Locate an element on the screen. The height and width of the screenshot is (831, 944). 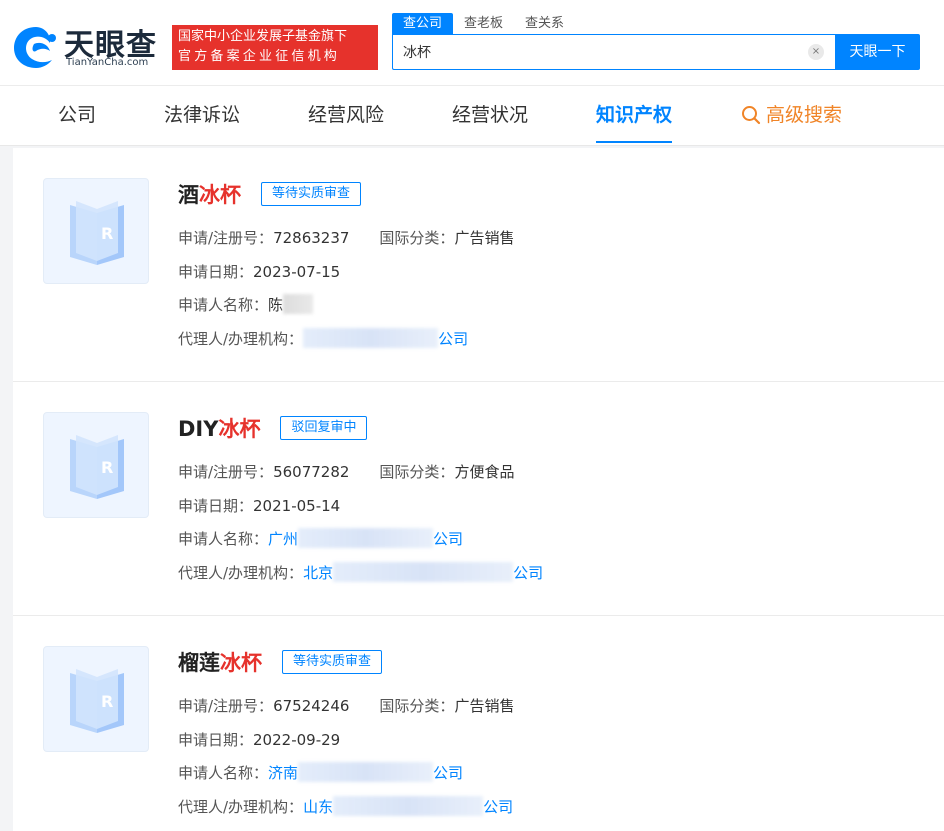
official-badge: 国家中小企业发展子基金旗下 官方备案企业征信机构 is located at coordinates (275, 47).